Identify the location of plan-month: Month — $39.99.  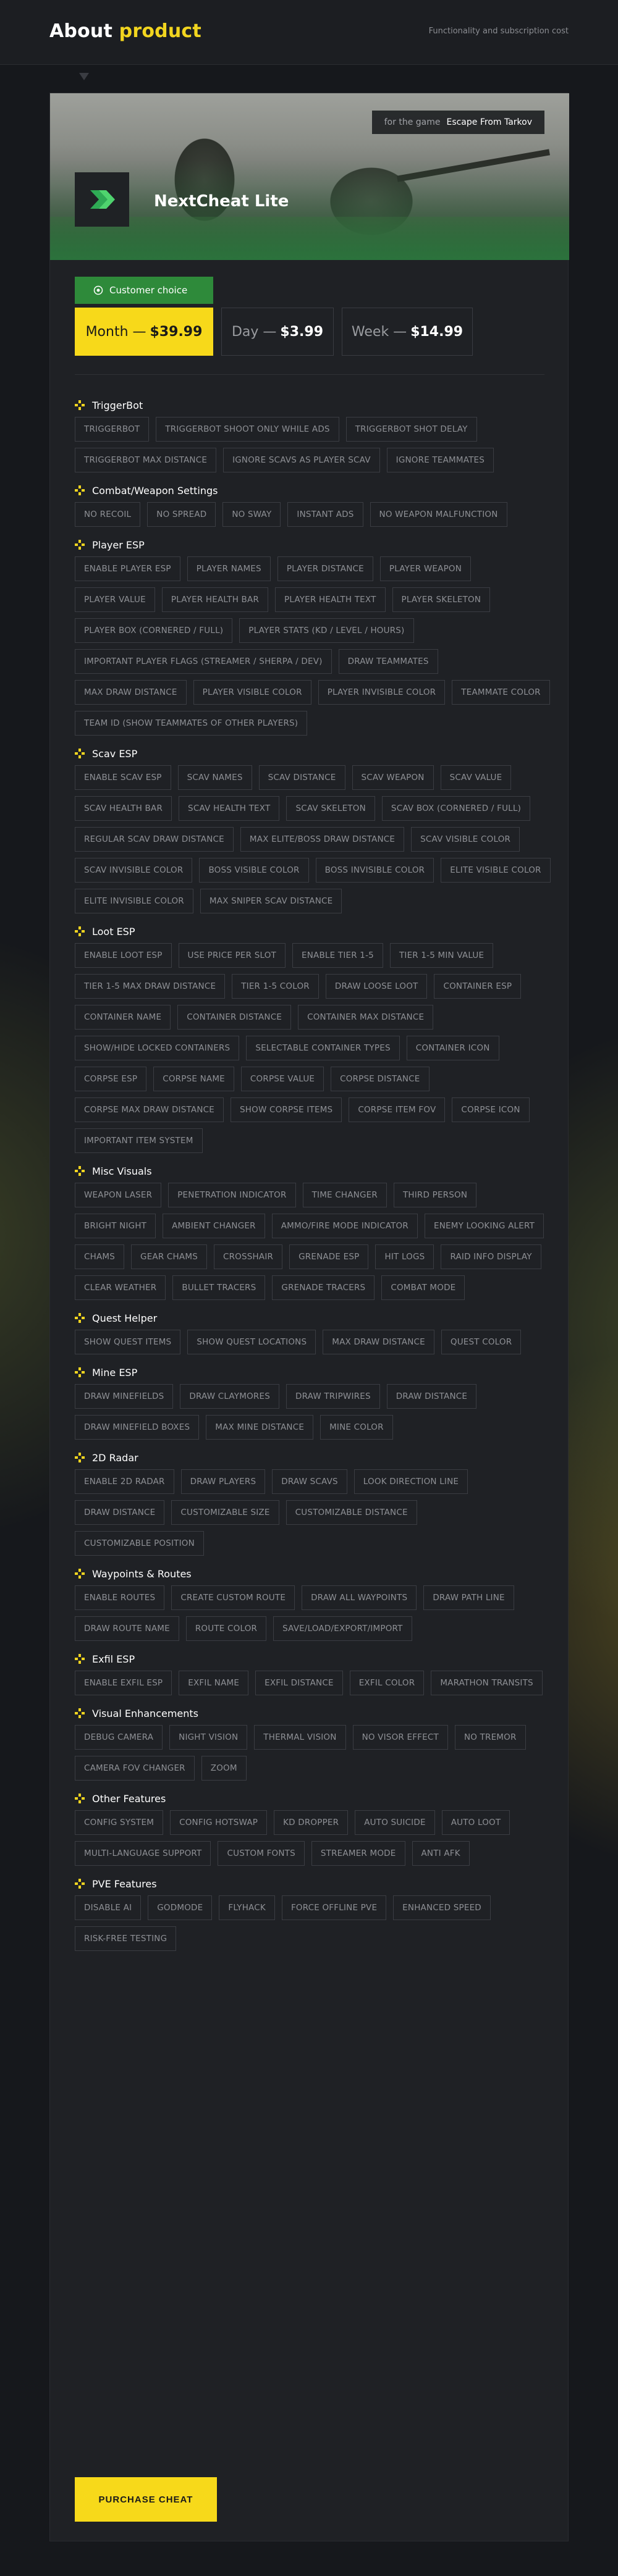
(144, 332).